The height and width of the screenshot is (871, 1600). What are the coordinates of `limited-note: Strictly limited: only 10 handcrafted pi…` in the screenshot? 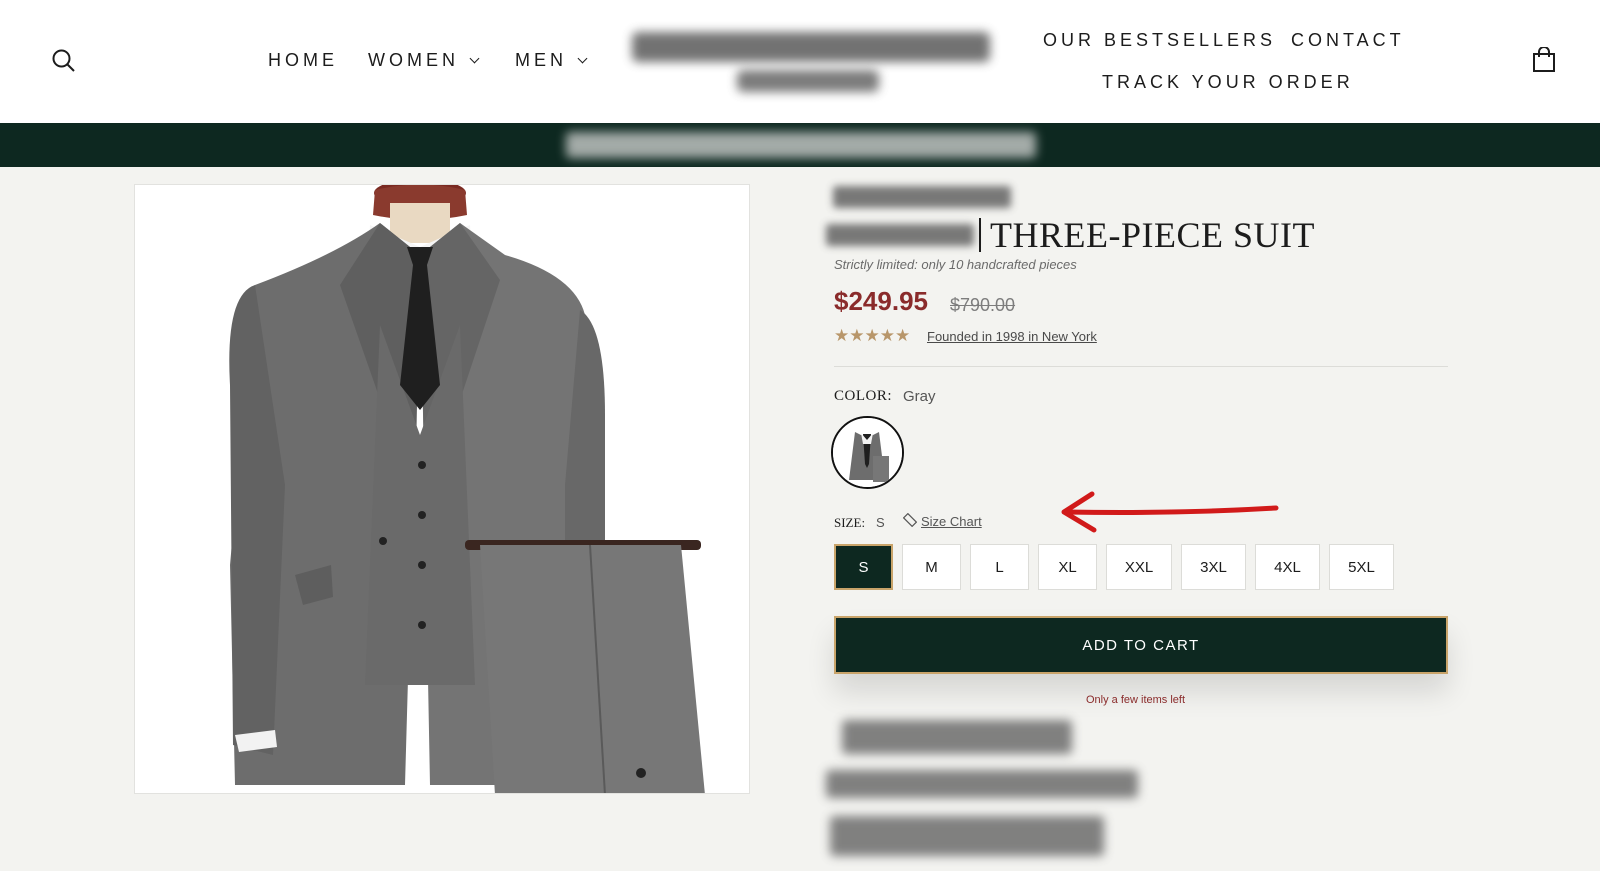 It's located at (955, 264).